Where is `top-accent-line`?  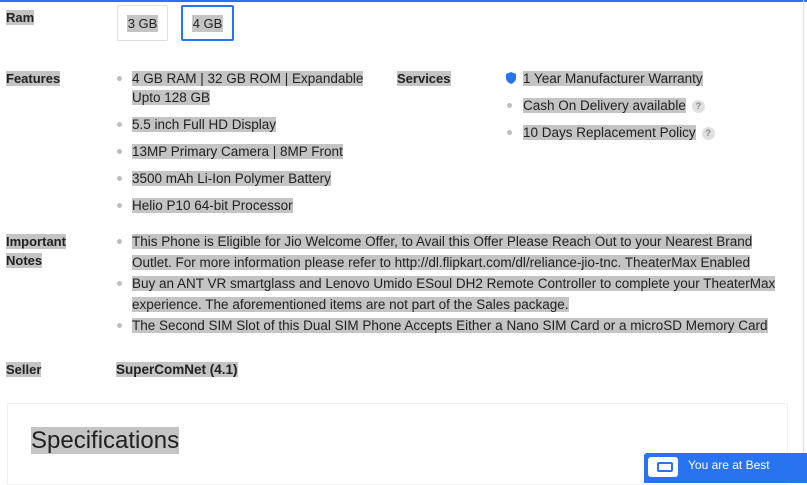
top-accent-line is located at coordinates (403, 1).